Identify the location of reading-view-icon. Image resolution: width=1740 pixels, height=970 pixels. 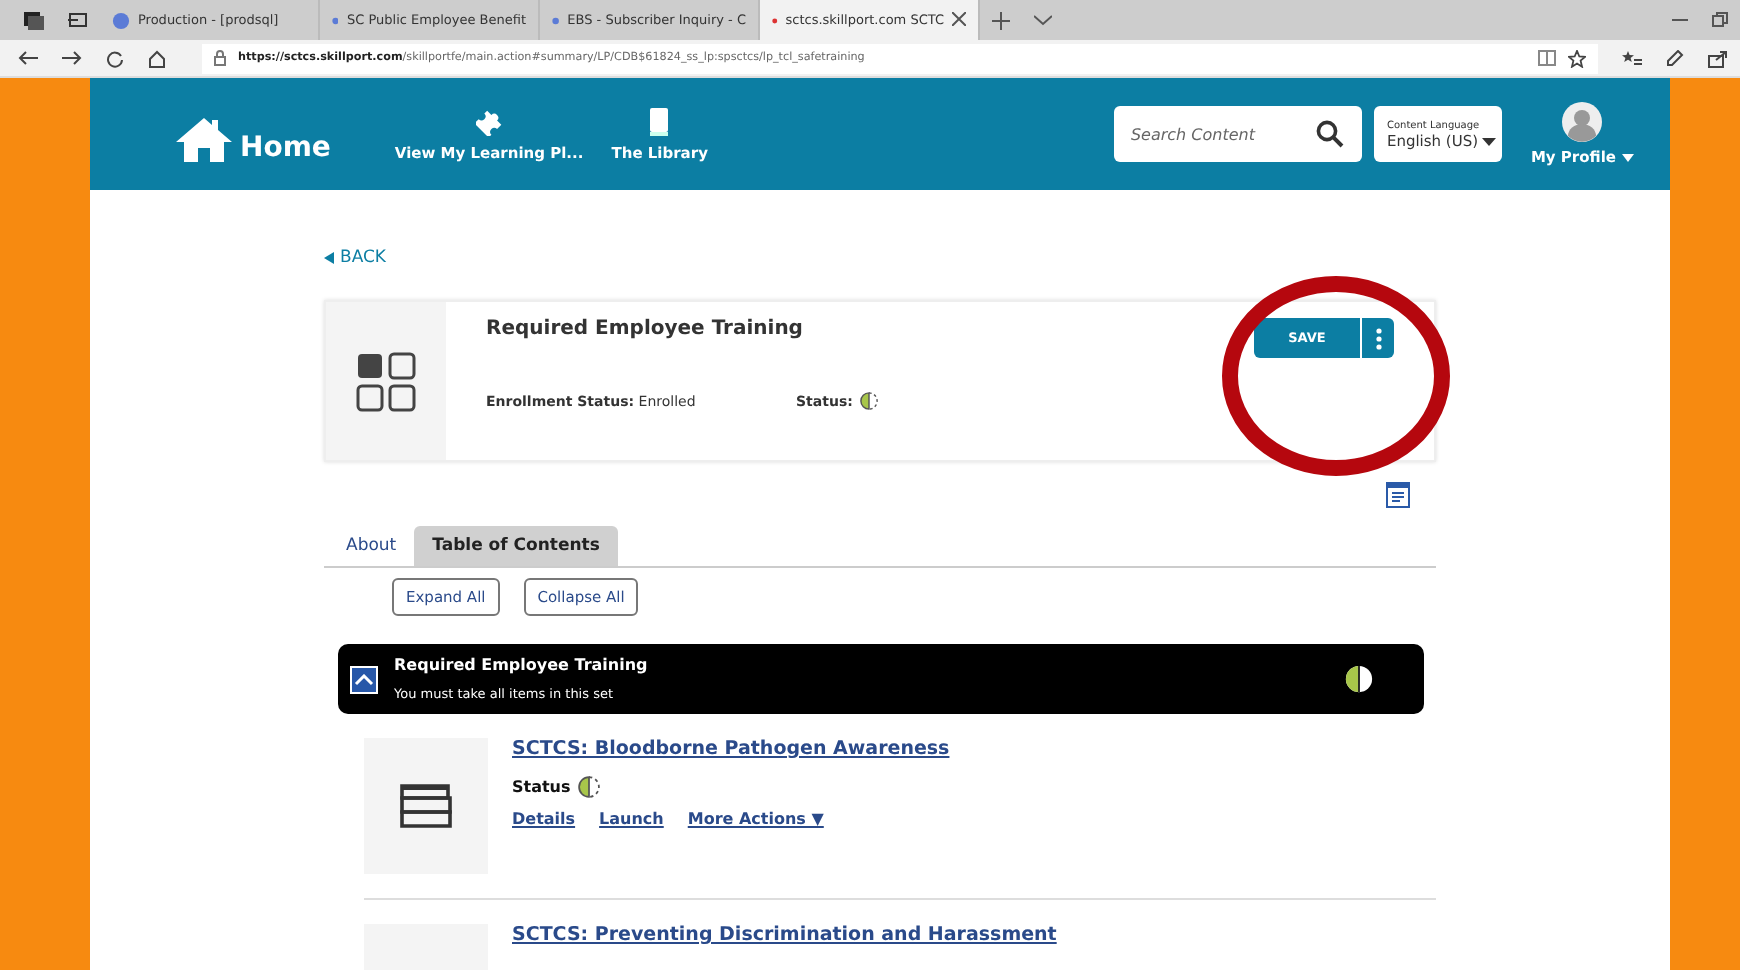
(1547, 58).